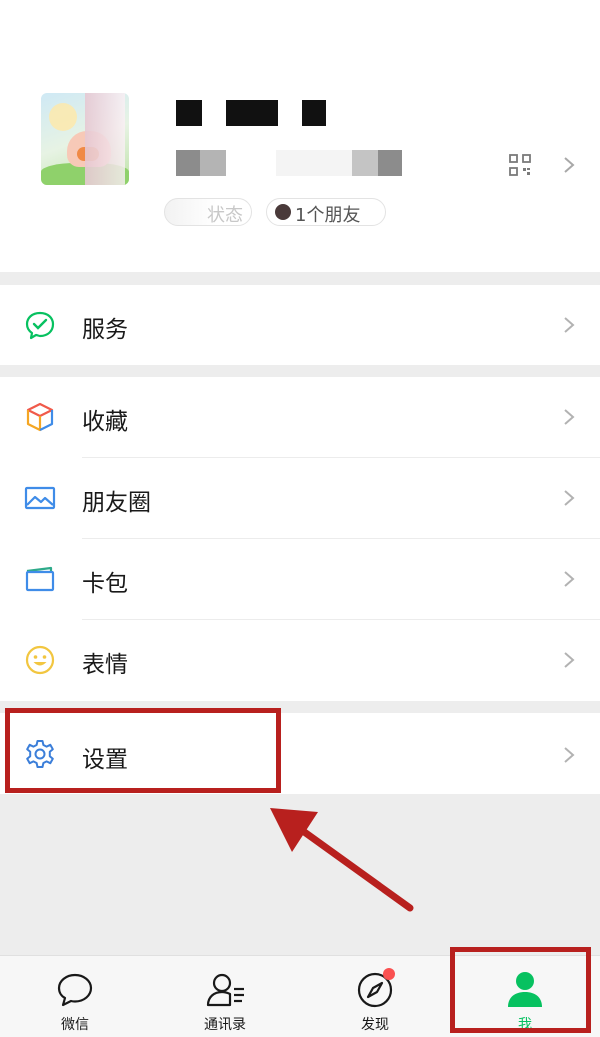 This screenshot has height=1037, width=600. What do you see at coordinates (105, 422) in the screenshot?
I see `menu-label-favorites: 收藏` at bounding box center [105, 422].